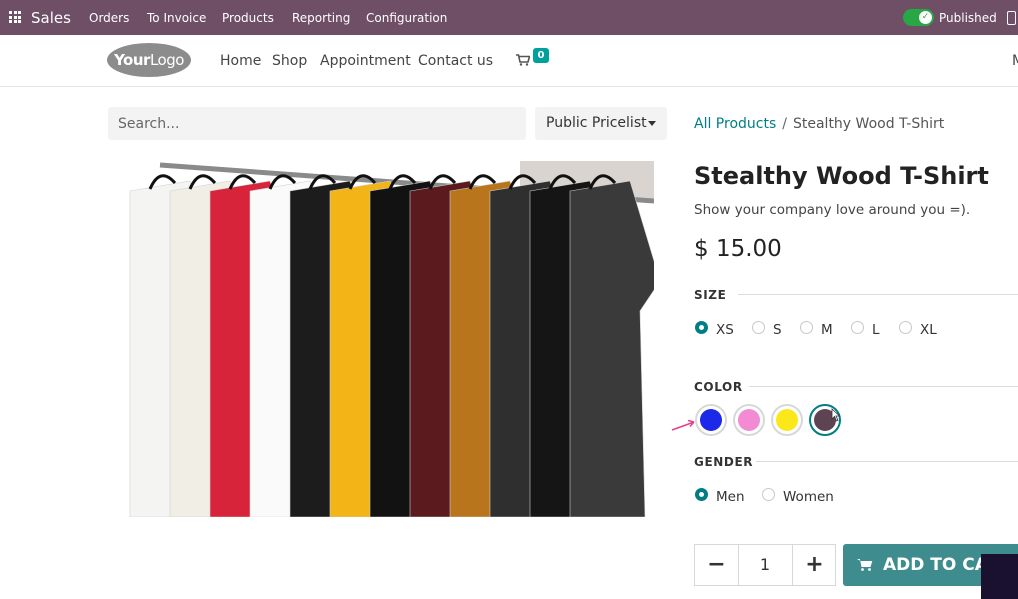 The width and height of the screenshot is (1018, 599). Describe the element at coordinates (717, 565) in the screenshot. I see `minus-icon: −` at that location.